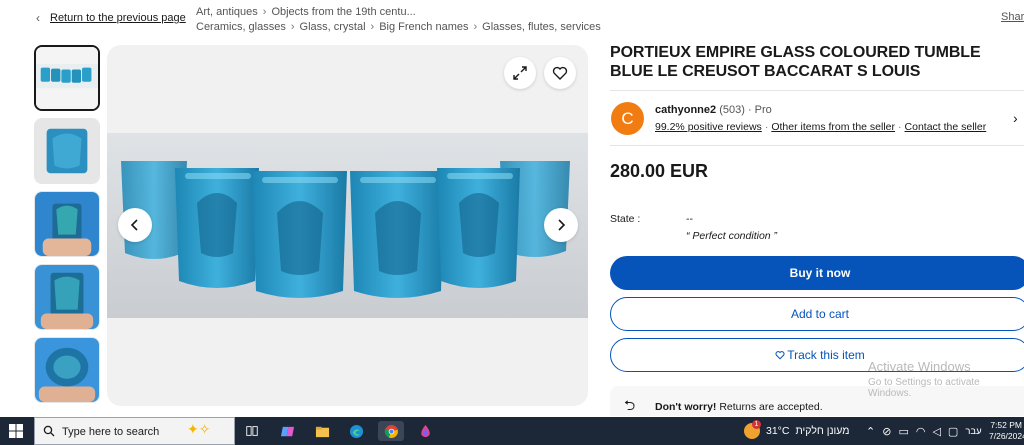  I want to click on chevron-left-icon: ‹, so click(38, 18).